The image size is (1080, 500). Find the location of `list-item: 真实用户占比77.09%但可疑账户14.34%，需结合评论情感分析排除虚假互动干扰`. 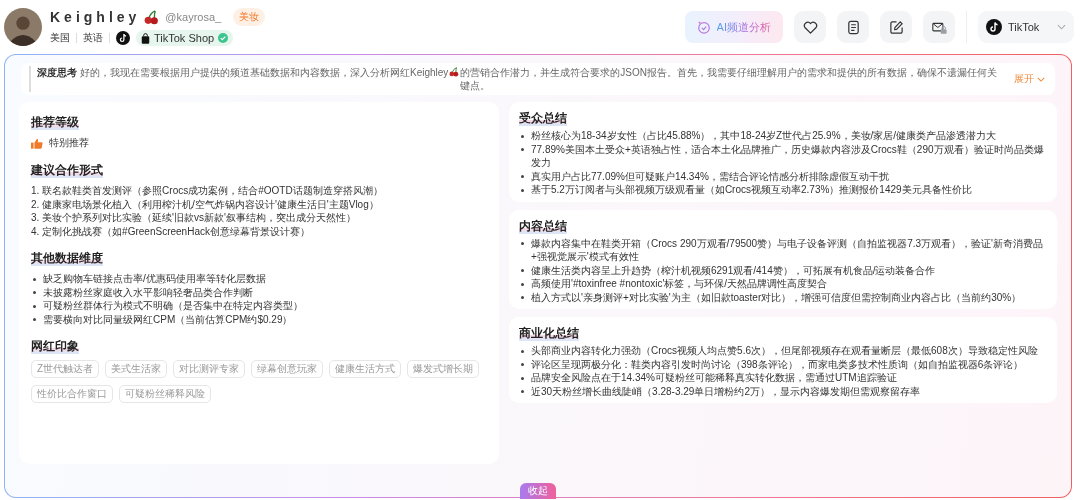

list-item: 真实用户占比77.09%但可疑账户14.34%，需结合评论情感分析排除虚假互动干扰 is located at coordinates (710, 176).